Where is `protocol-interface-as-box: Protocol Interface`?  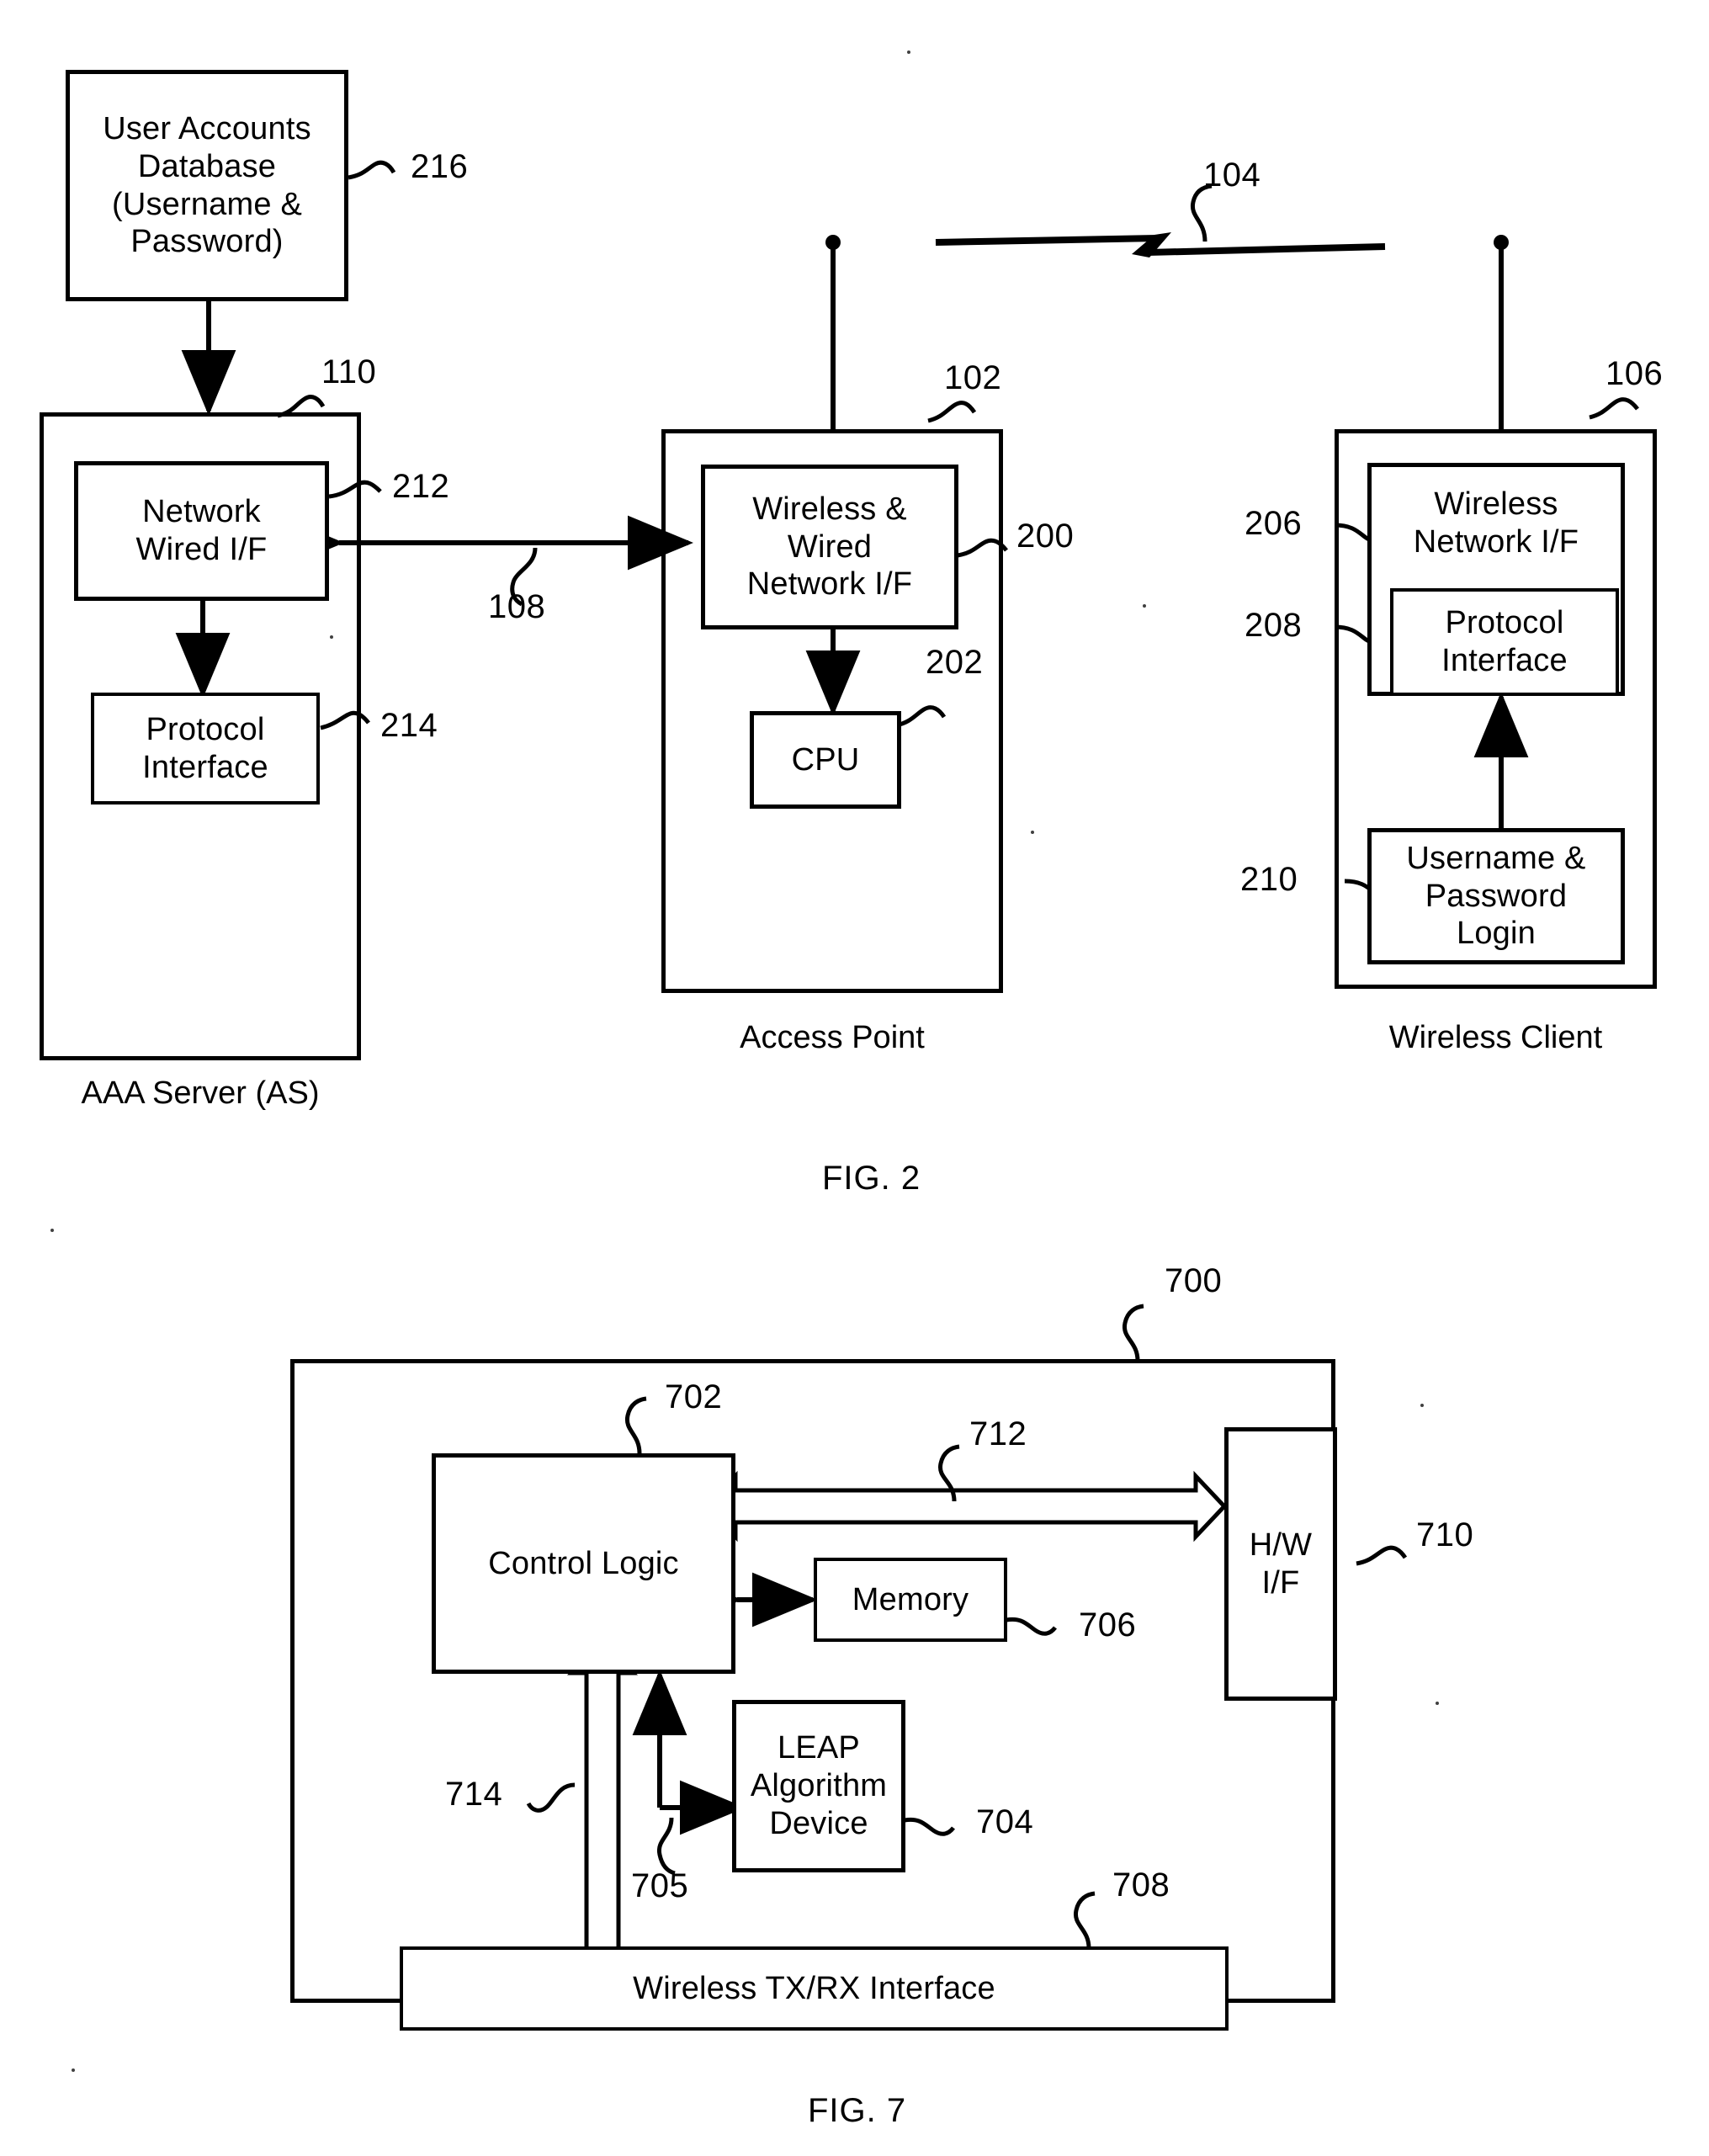 protocol-interface-as-box: Protocol Interface is located at coordinates (205, 749).